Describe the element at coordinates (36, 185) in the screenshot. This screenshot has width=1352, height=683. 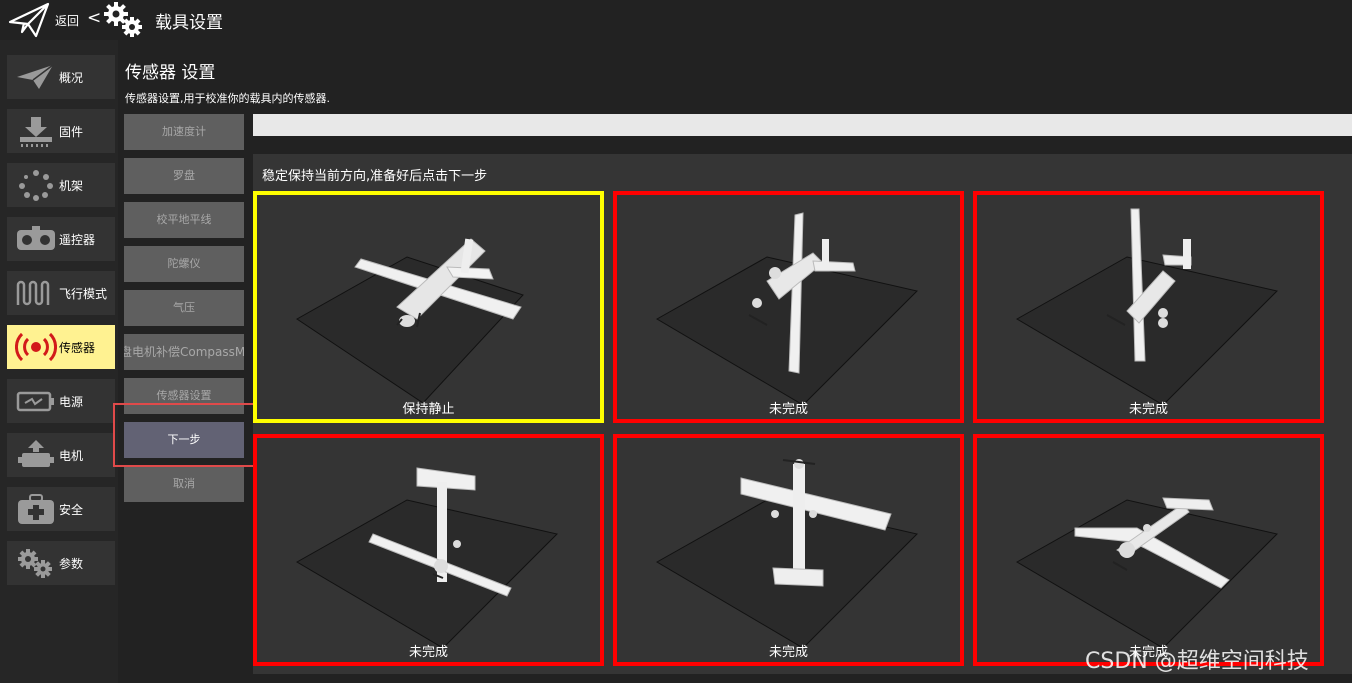
I see `airframe-dots-icon` at that location.